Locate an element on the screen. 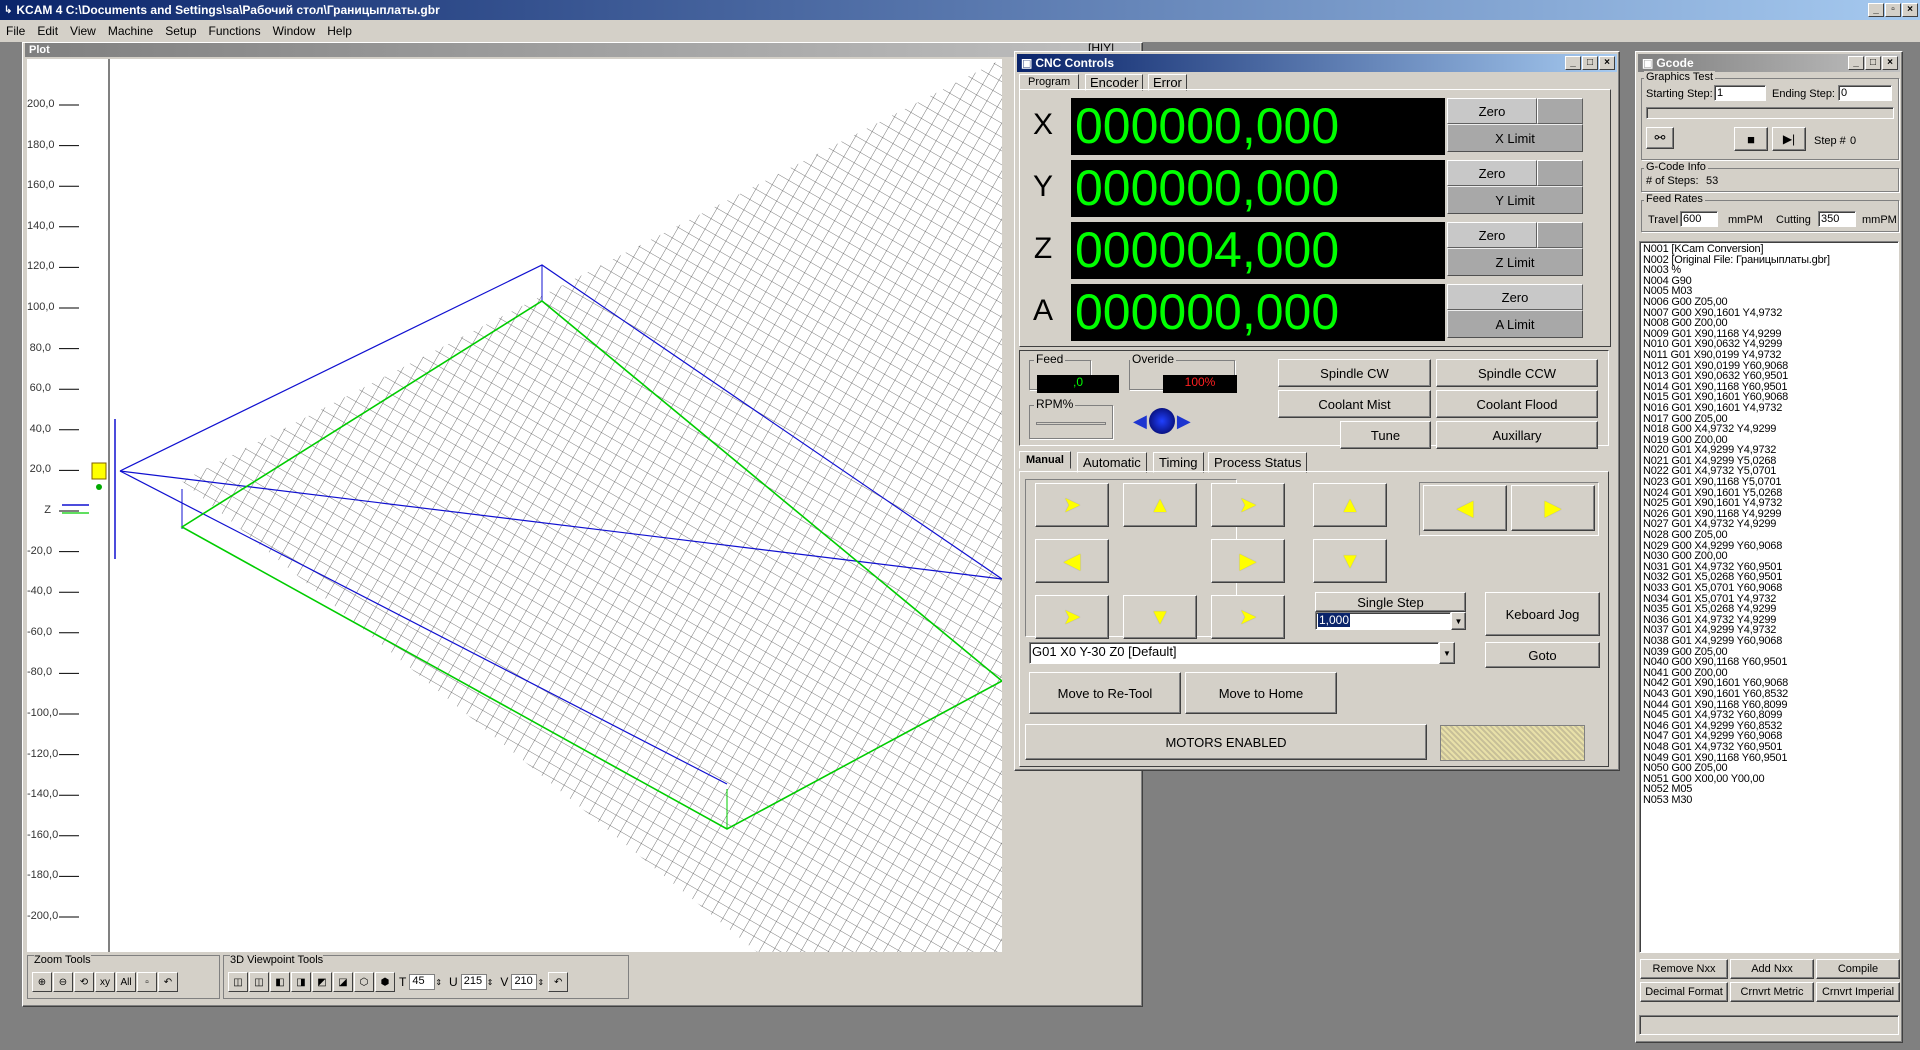  menu-view: View is located at coordinates (83, 31).